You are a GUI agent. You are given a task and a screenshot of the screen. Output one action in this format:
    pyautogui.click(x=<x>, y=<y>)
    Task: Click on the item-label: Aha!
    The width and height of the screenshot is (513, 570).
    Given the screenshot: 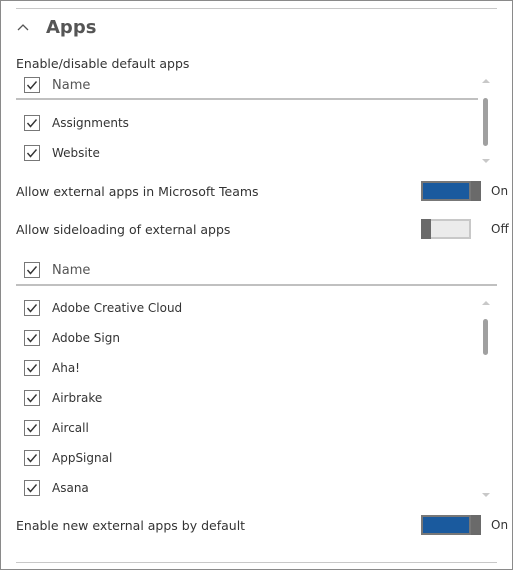 What is the action you would take?
    pyautogui.click(x=66, y=368)
    